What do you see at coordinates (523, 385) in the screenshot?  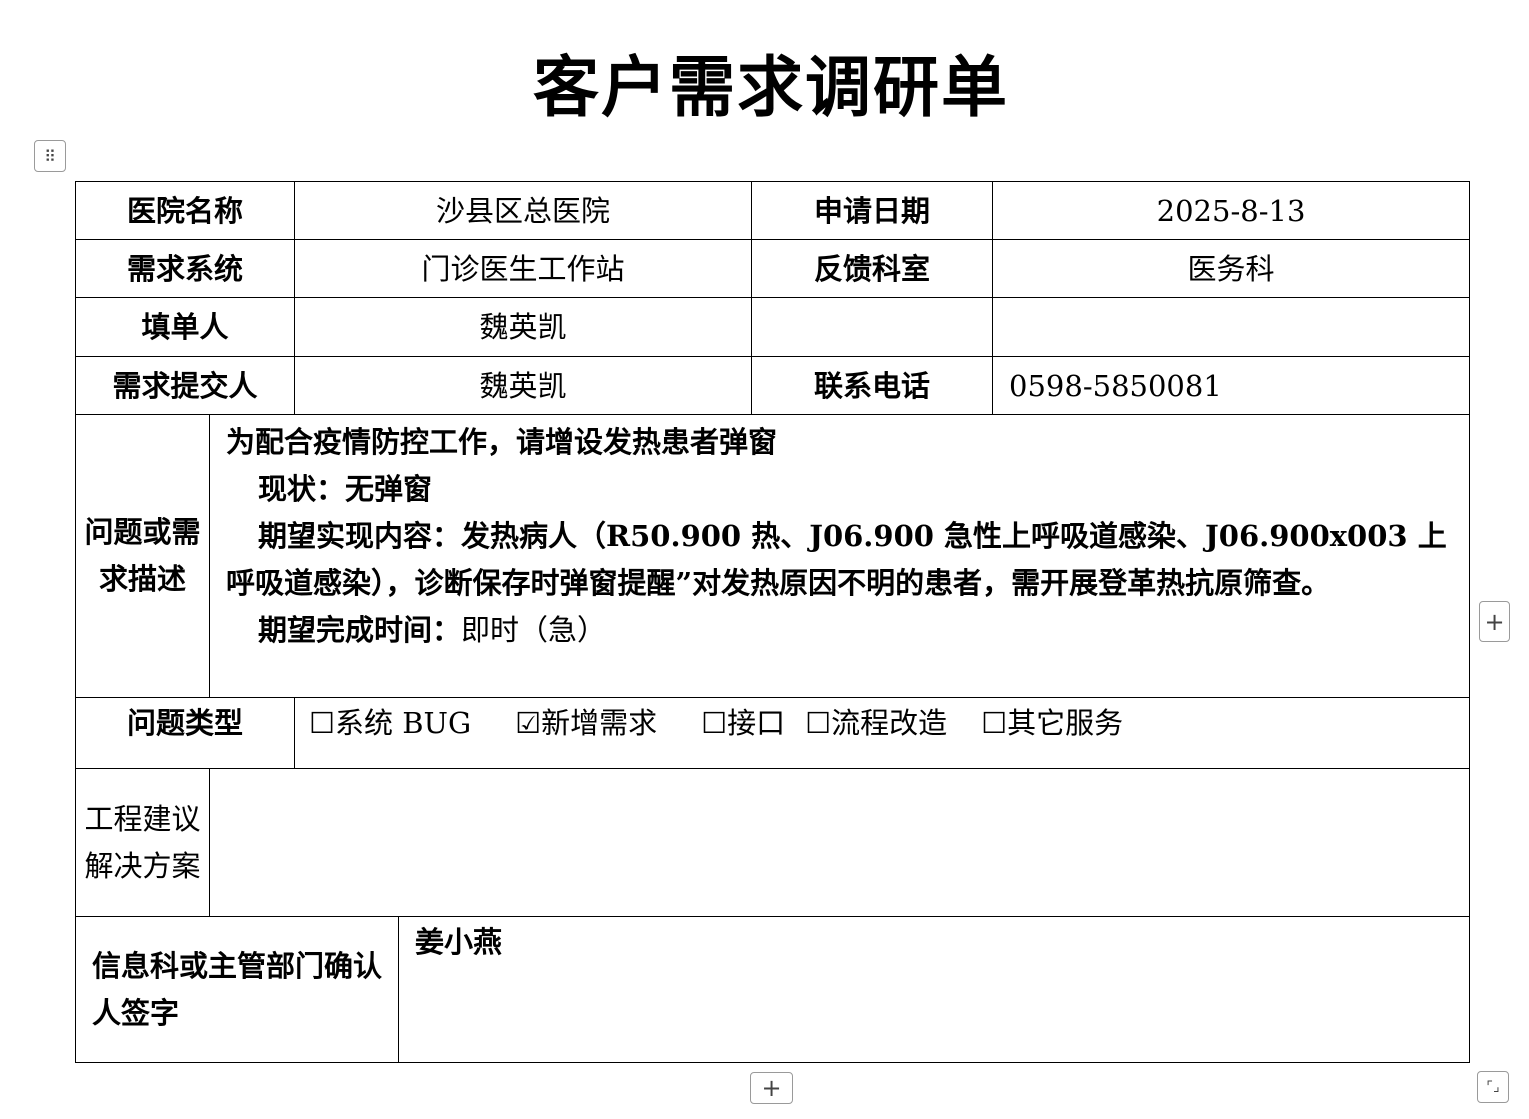 I see `submitter-value: 魏英凯` at bounding box center [523, 385].